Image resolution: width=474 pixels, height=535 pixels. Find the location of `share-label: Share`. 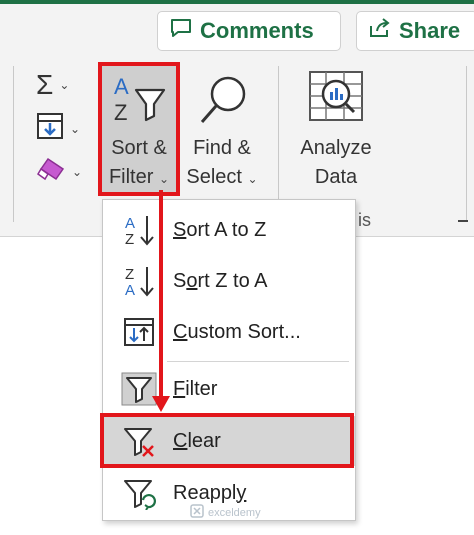

share-label: Share is located at coordinates (430, 30).